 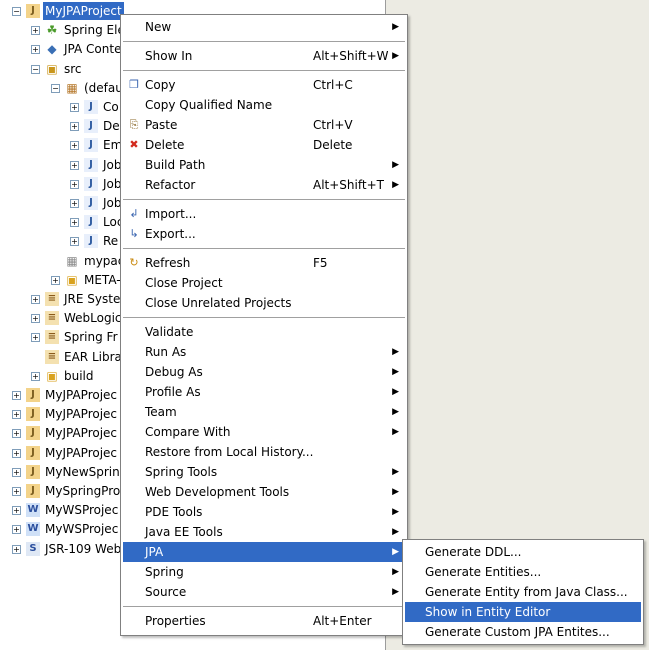 What do you see at coordinates (33, 471) in the screenshot?
I see `java-project-icon: J` at bounding box center [33, 471].